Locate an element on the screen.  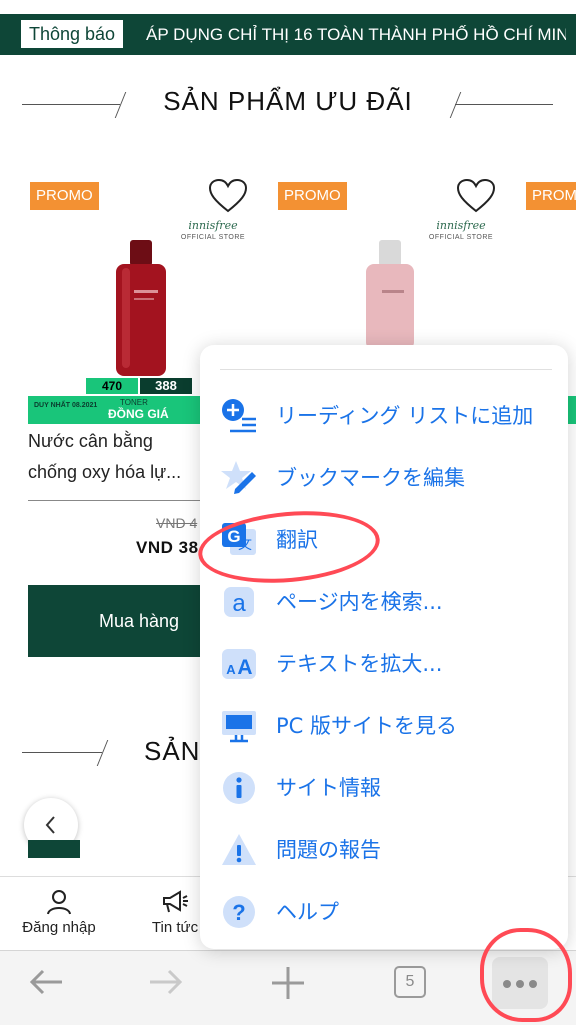
help-icon: ? is located at coordinates (239, 912).